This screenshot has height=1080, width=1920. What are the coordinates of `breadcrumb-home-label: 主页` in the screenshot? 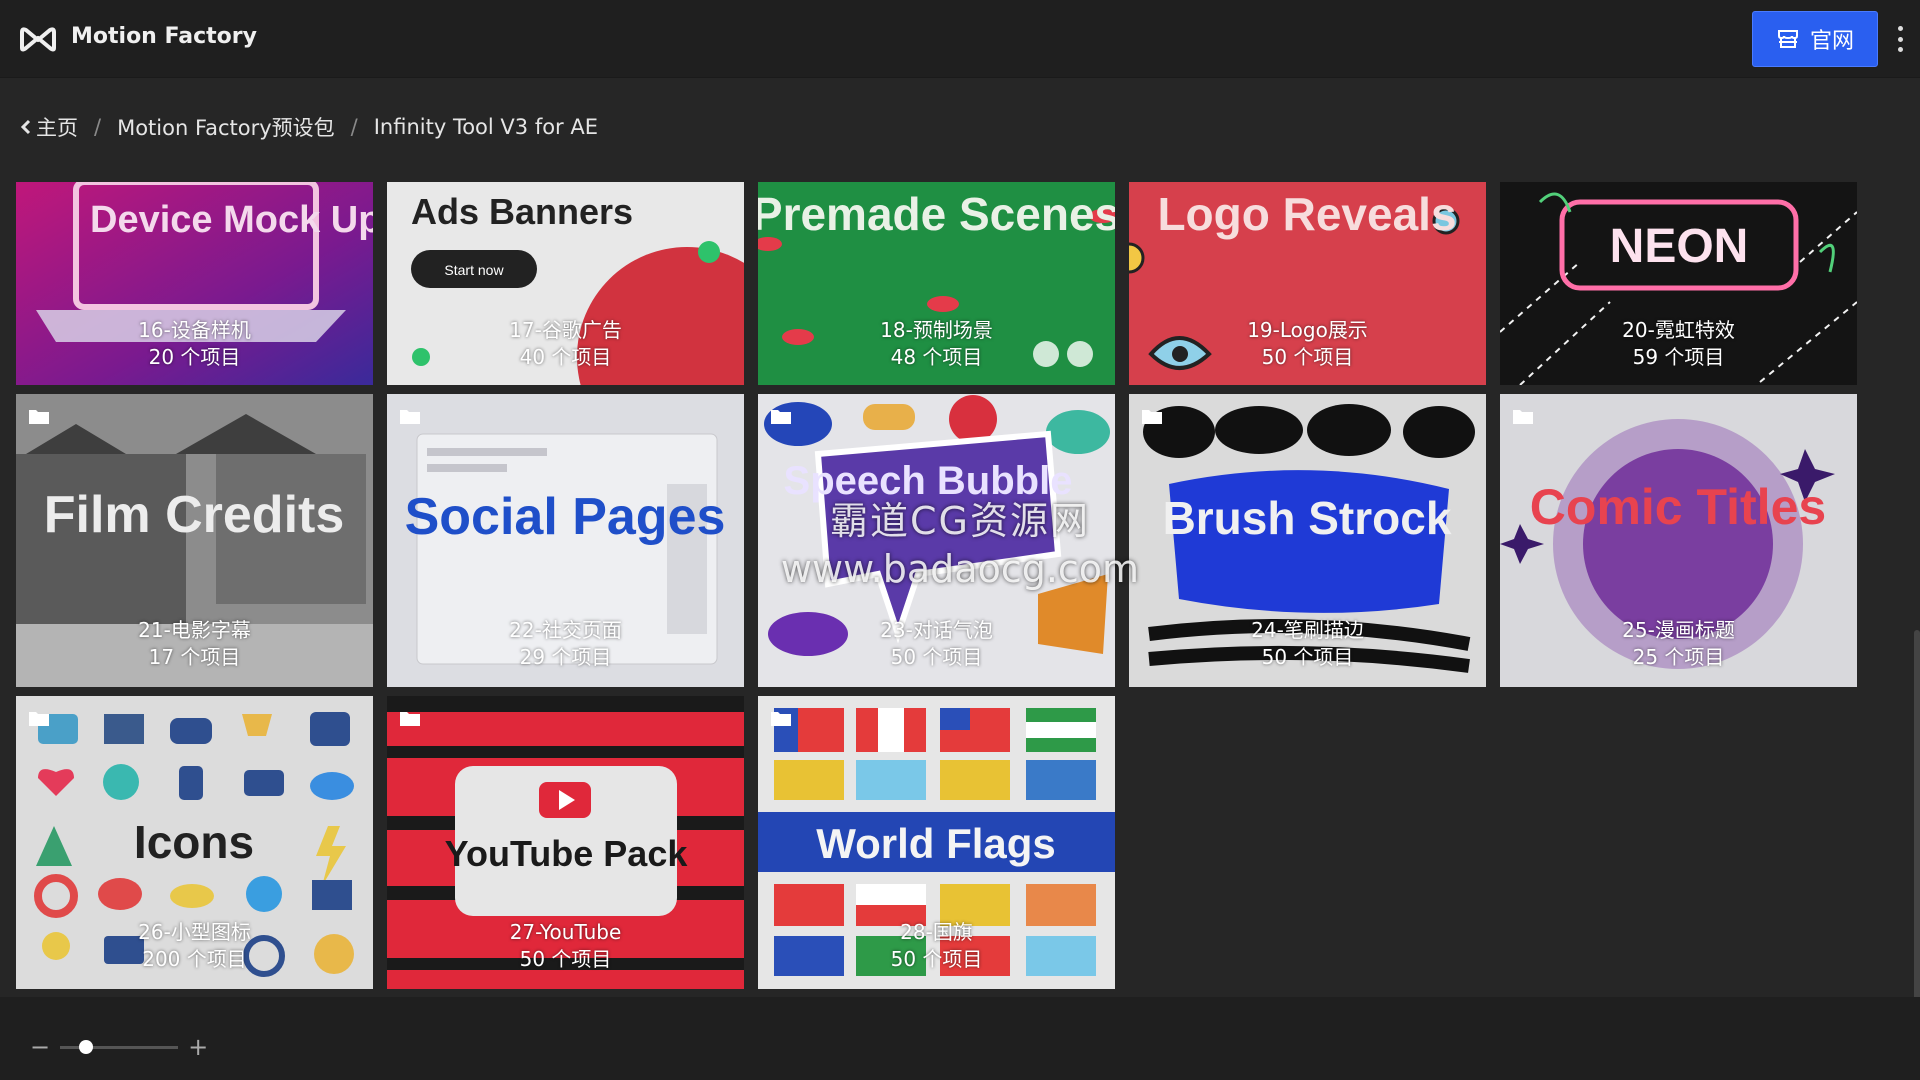 It's located at (57, 128).